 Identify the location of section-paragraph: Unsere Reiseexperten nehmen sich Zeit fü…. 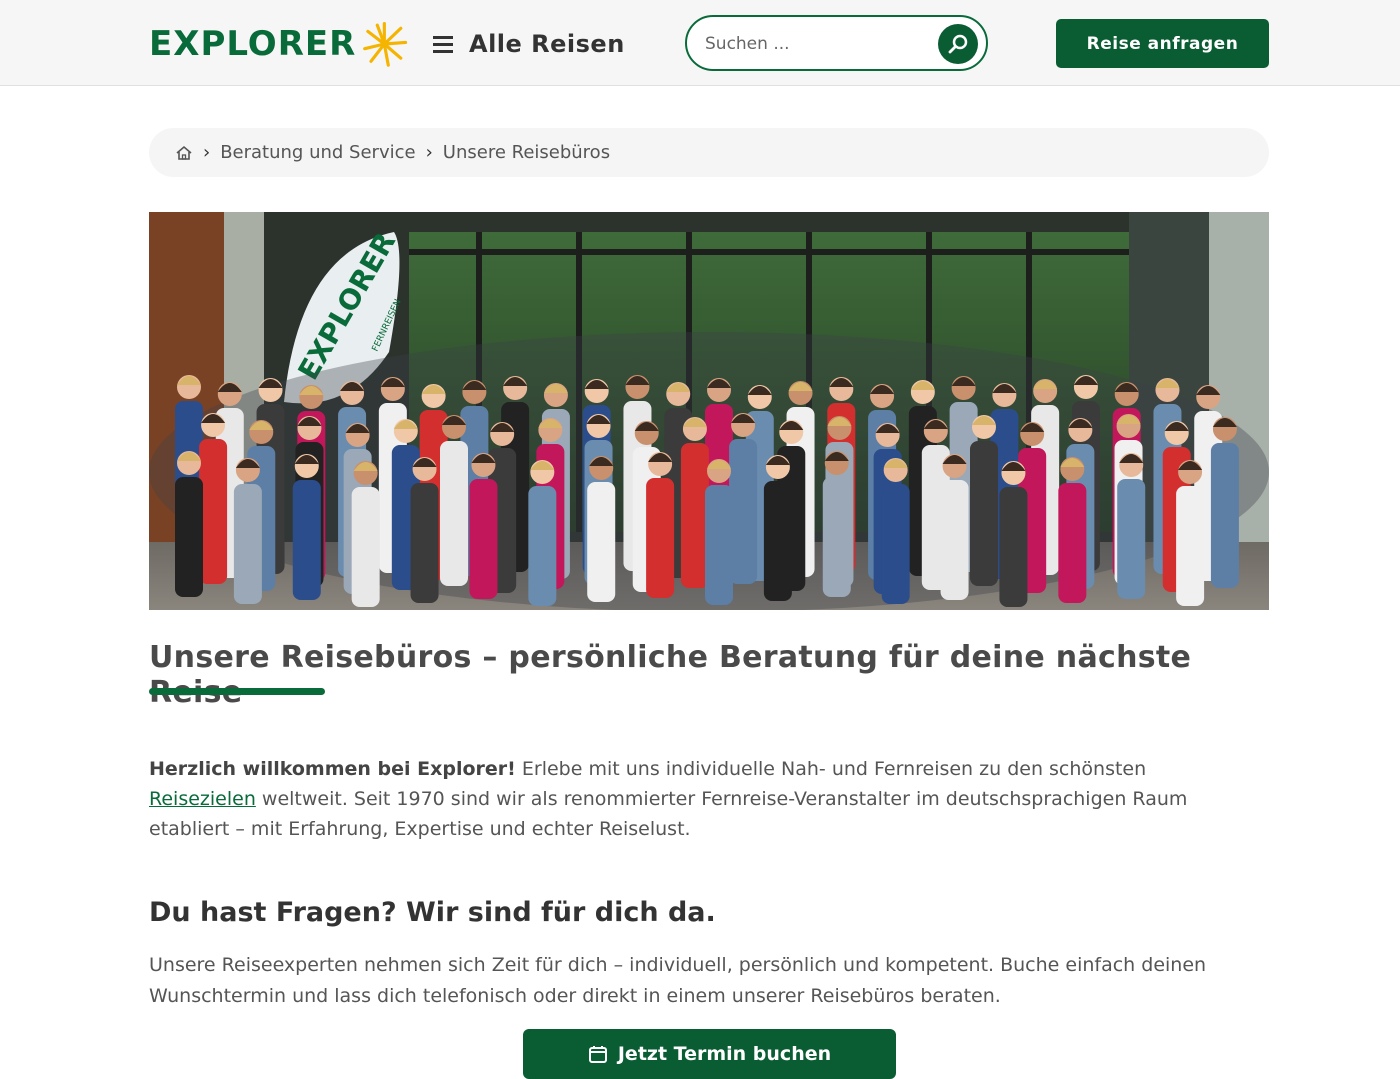
(678, 980).